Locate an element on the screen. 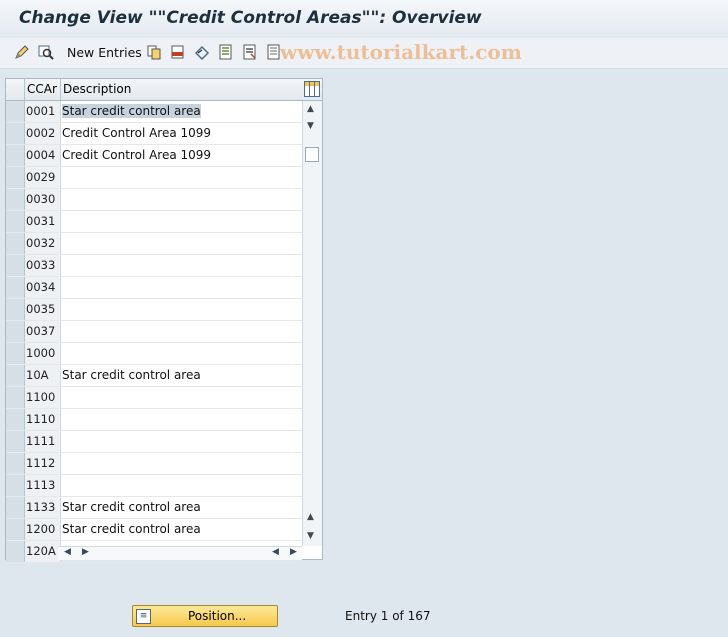 Image resolution: width=728 pixels, height=637 pixels. table-row: 1113 is located at coordinates (154, 486).